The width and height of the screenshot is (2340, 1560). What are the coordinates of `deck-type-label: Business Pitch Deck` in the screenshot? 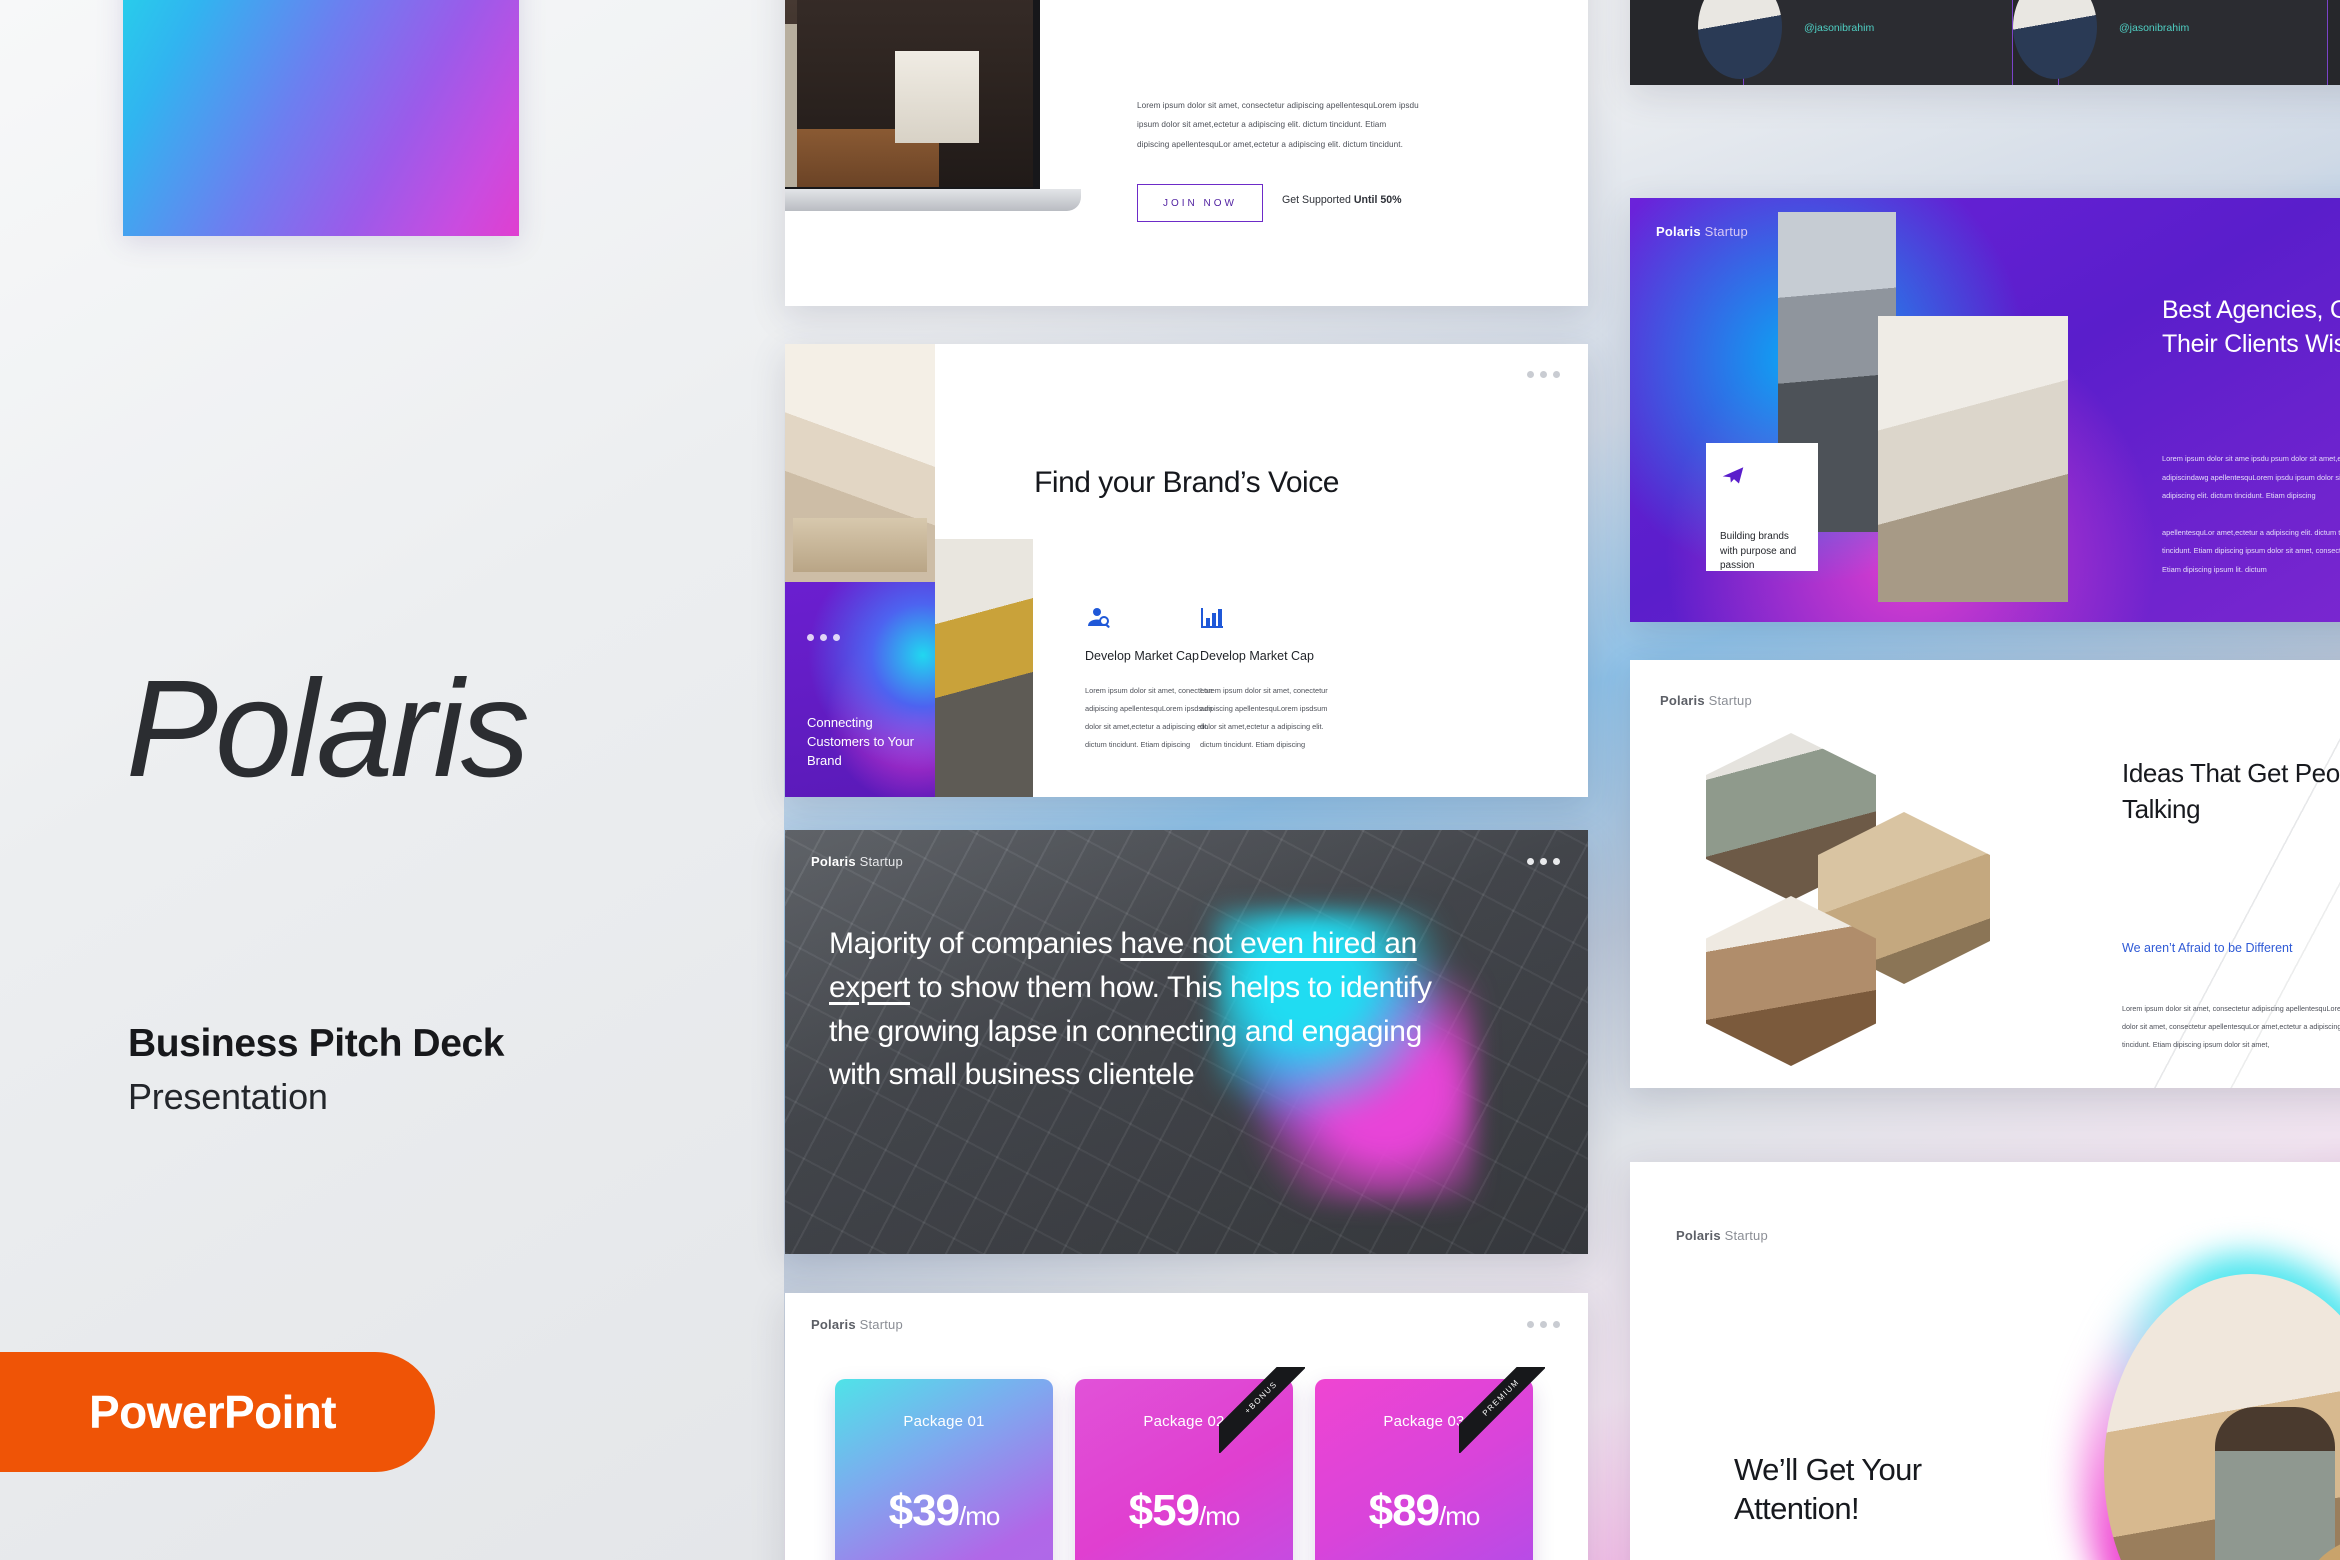 It's located at (316, 1043).